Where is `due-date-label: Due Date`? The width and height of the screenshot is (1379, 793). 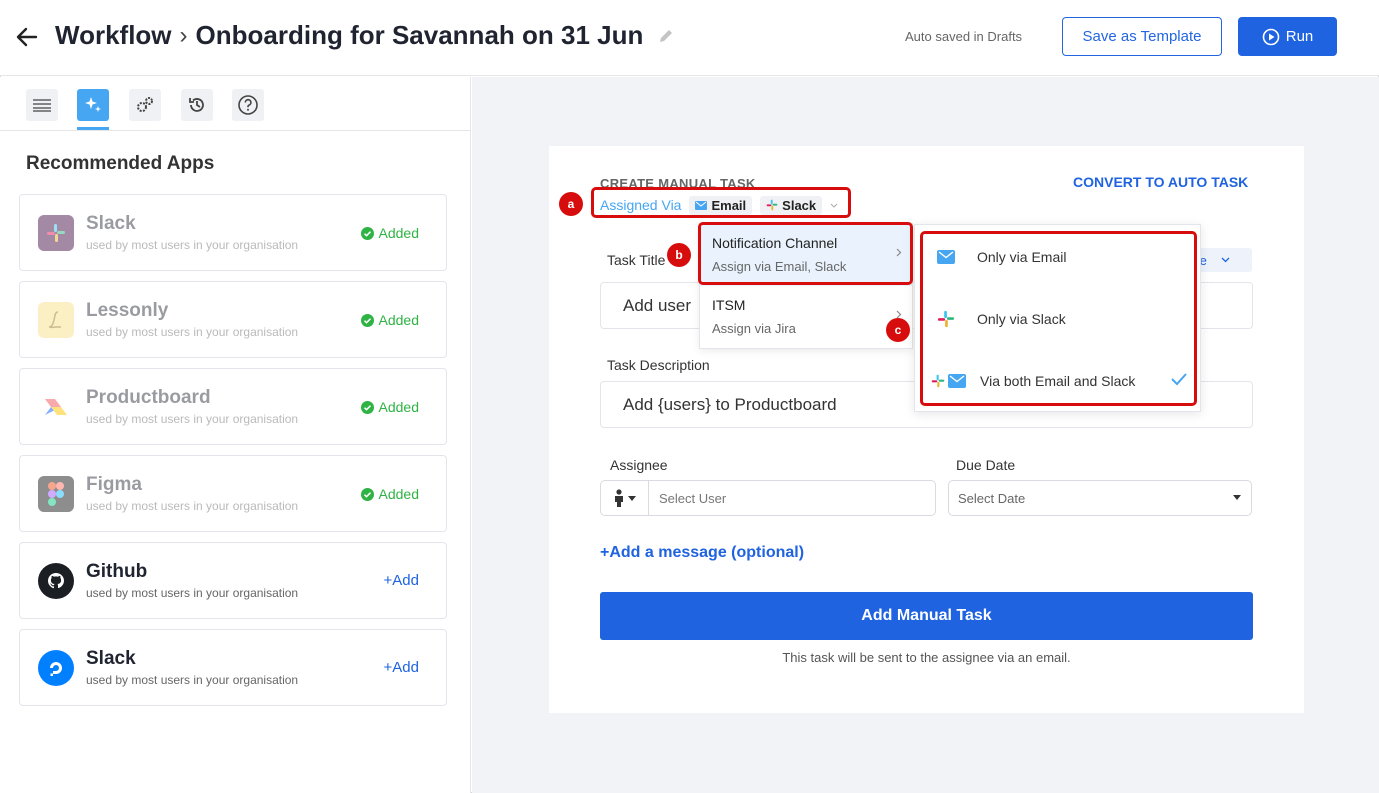 due-date-label: Due Date is located at coordinates (986, 465).